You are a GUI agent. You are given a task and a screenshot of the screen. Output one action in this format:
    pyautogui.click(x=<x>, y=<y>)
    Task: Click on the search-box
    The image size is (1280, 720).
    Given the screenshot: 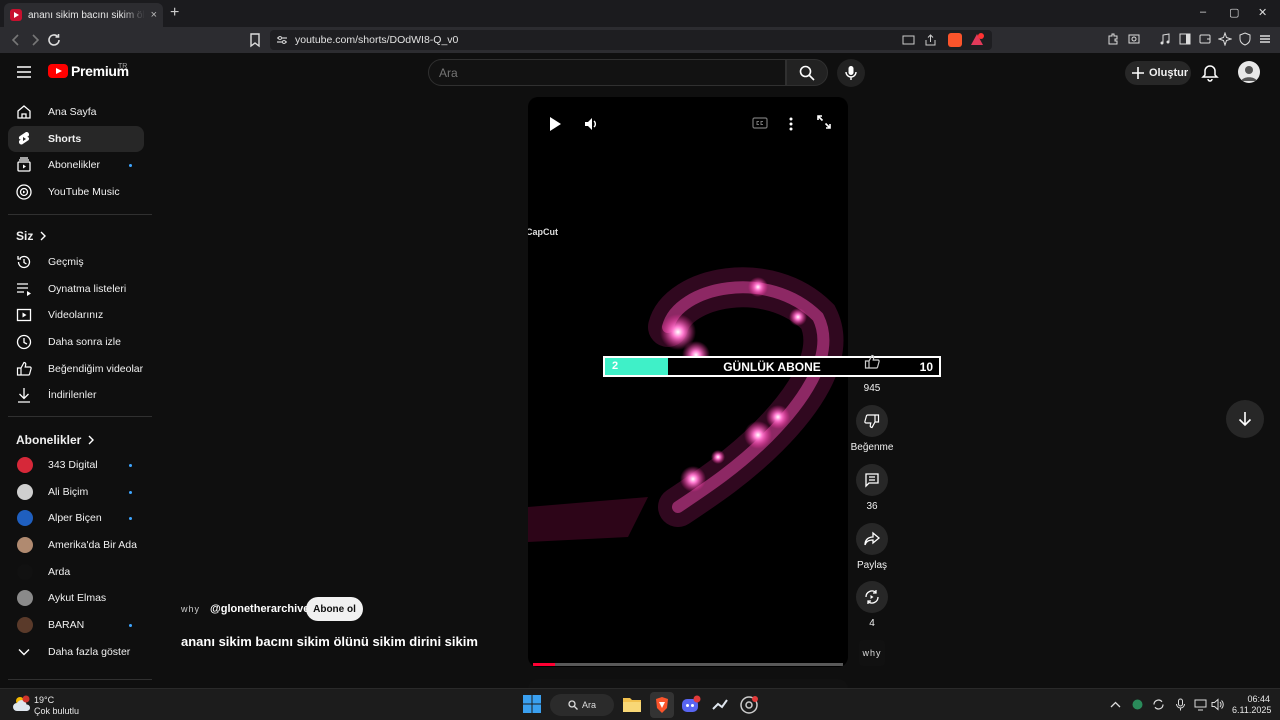 What is the action you would take?
    pyautogui.click(x=607, y=72)
    